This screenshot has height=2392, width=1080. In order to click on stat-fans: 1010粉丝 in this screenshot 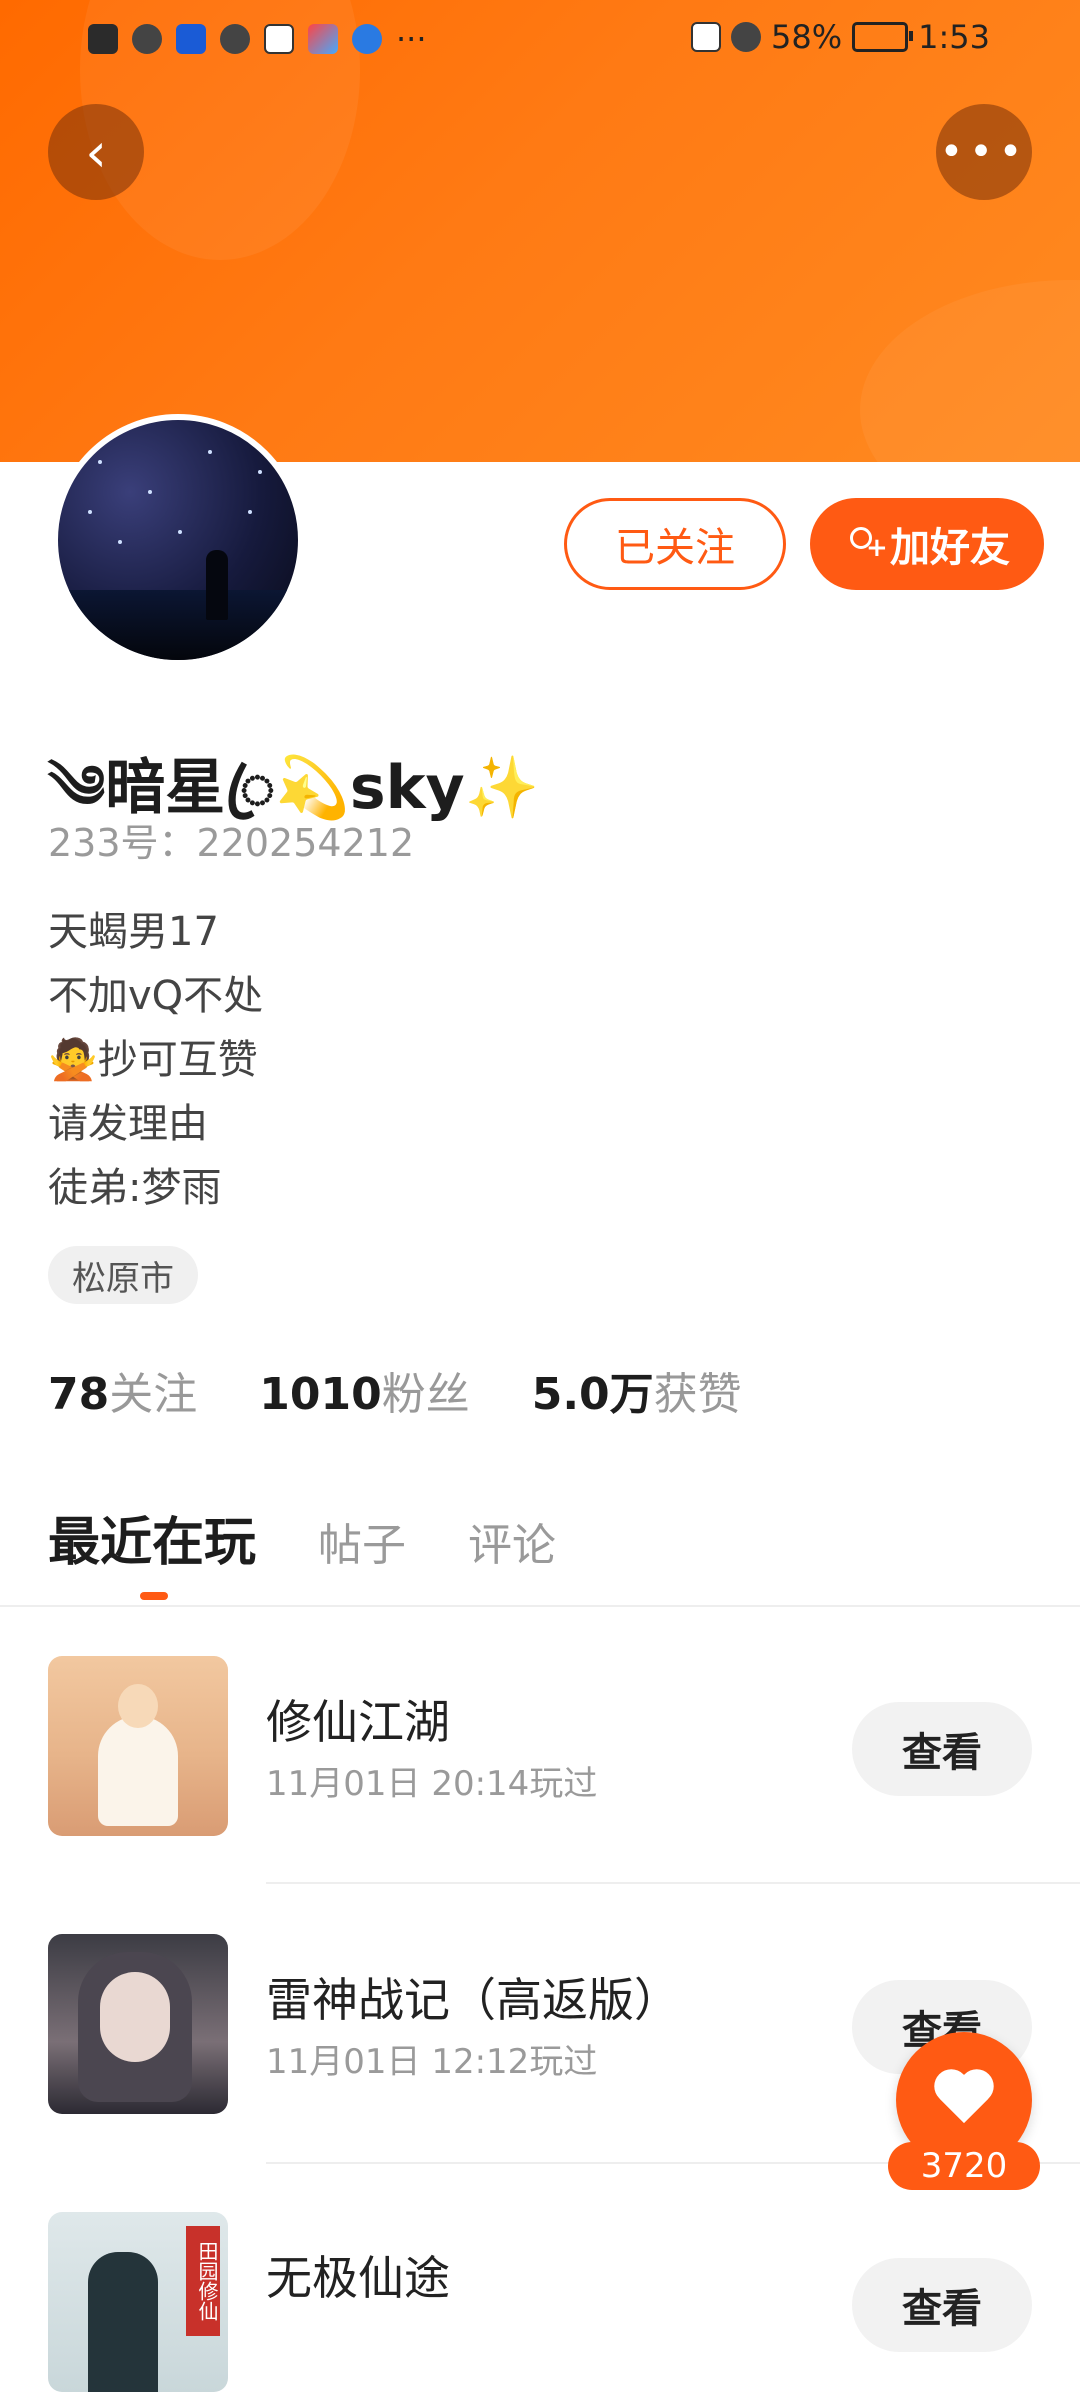, I will do `click(364, 1390)`.